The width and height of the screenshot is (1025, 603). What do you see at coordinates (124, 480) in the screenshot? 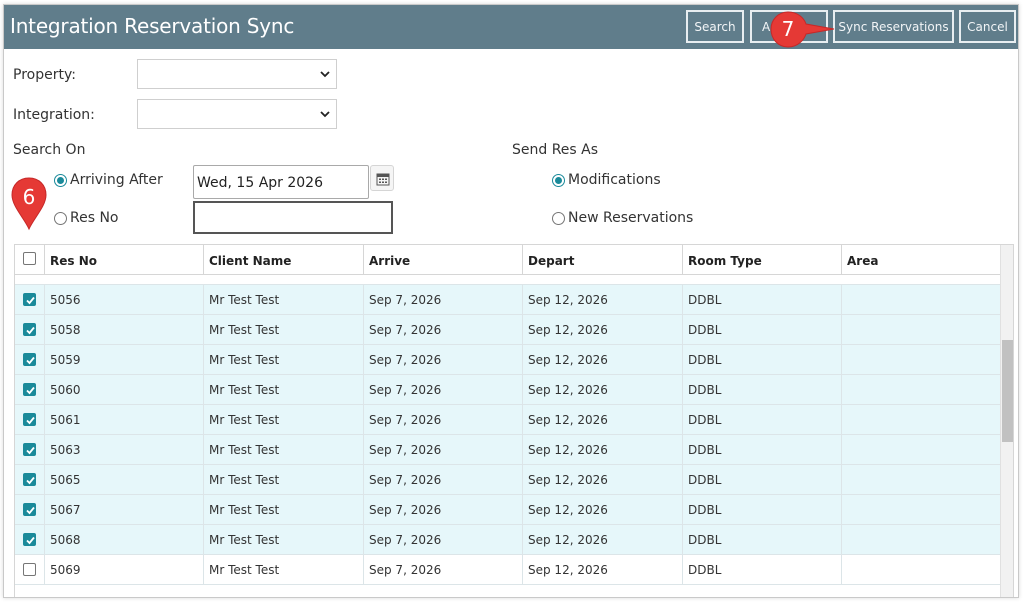
I see `res-no-cell: 5065` at bounding box center [124, 480].